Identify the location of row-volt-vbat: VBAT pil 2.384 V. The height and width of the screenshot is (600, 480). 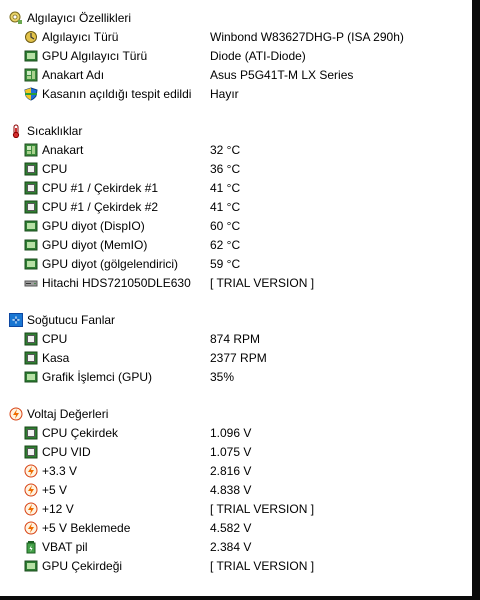
(236, 546).